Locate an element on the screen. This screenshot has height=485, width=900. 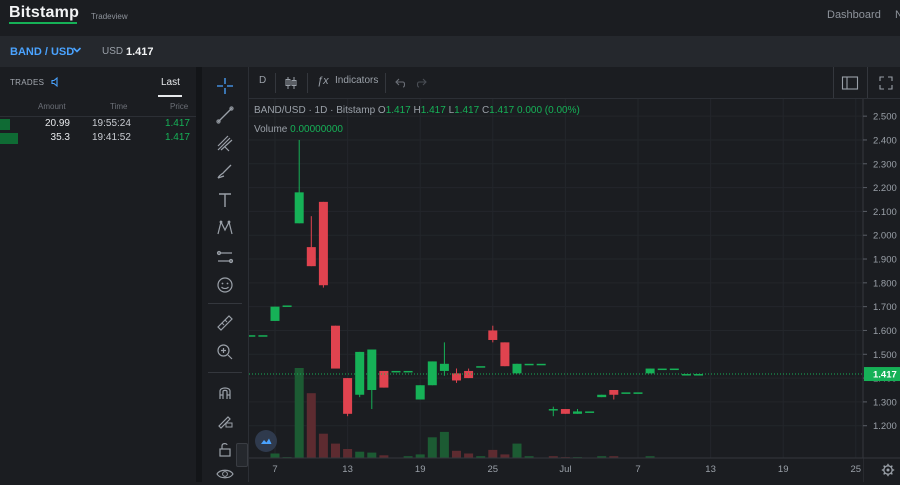
x-tick-label: 7 is located at coordinates (637, 469).